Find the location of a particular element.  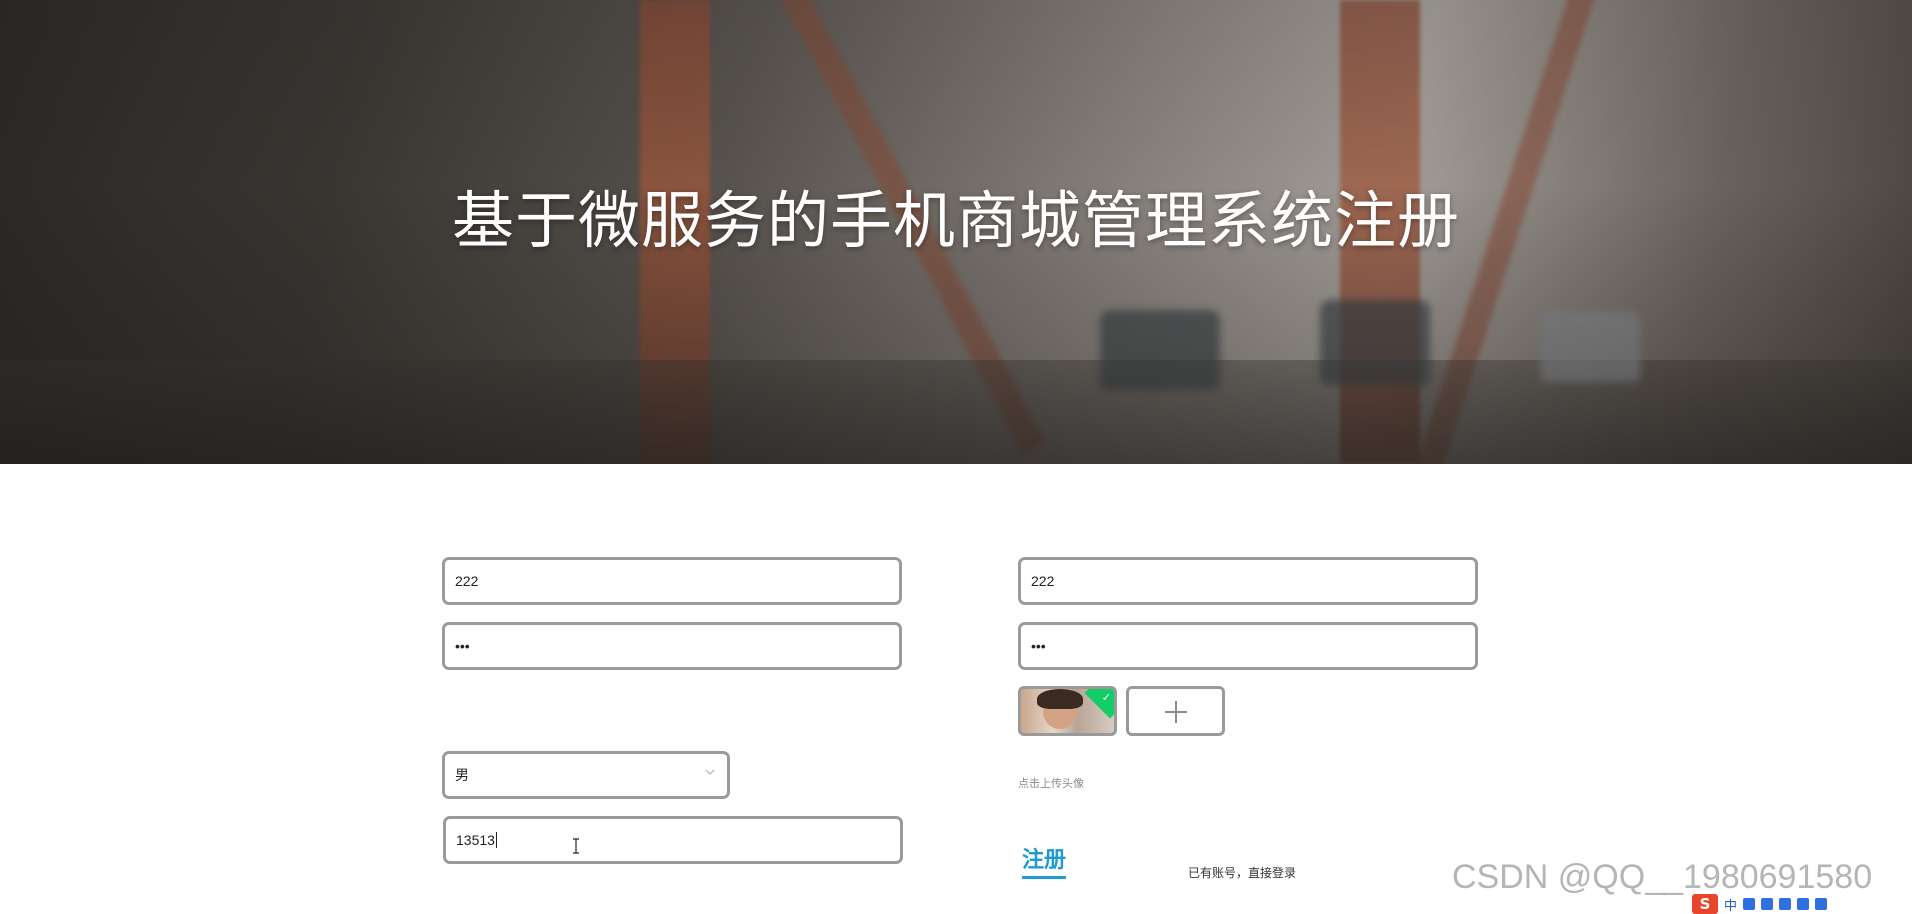

right-field-1-value: 222 is located at coordinates (1043, 581).